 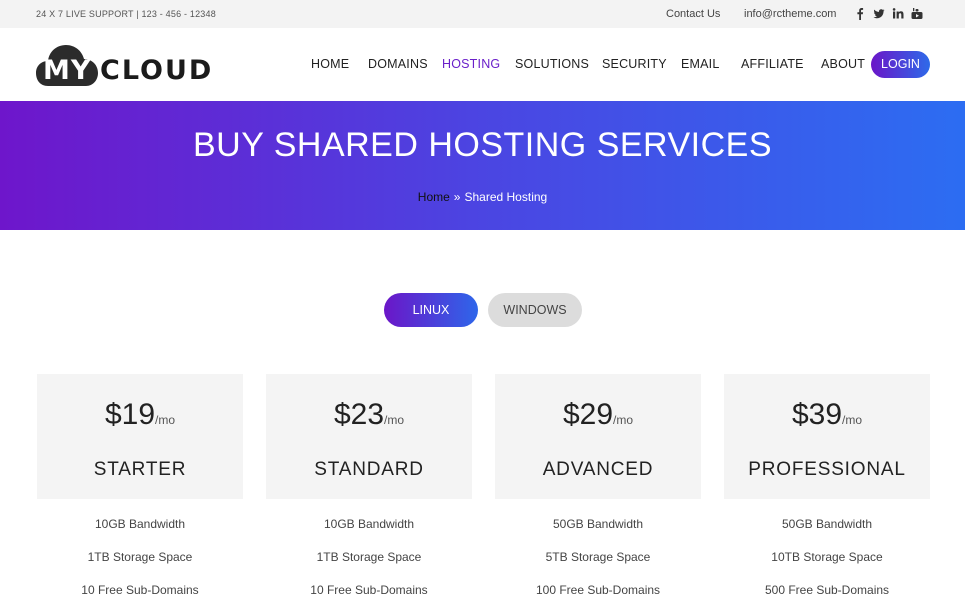 What do you see at coordinates (140, 469) in the screenshot?
I see `plan-name: STARTER` at bounding box center [140, 469].